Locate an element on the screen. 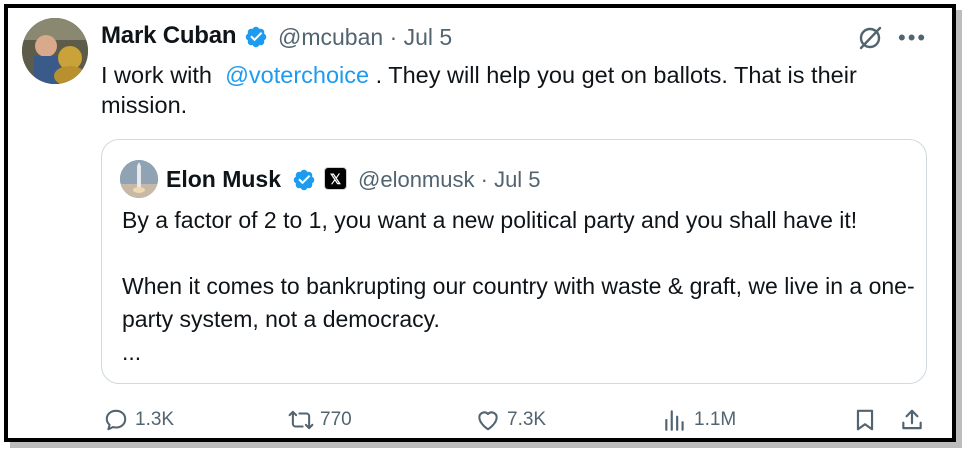  bookmark-button is located at coordinates (865, 420).